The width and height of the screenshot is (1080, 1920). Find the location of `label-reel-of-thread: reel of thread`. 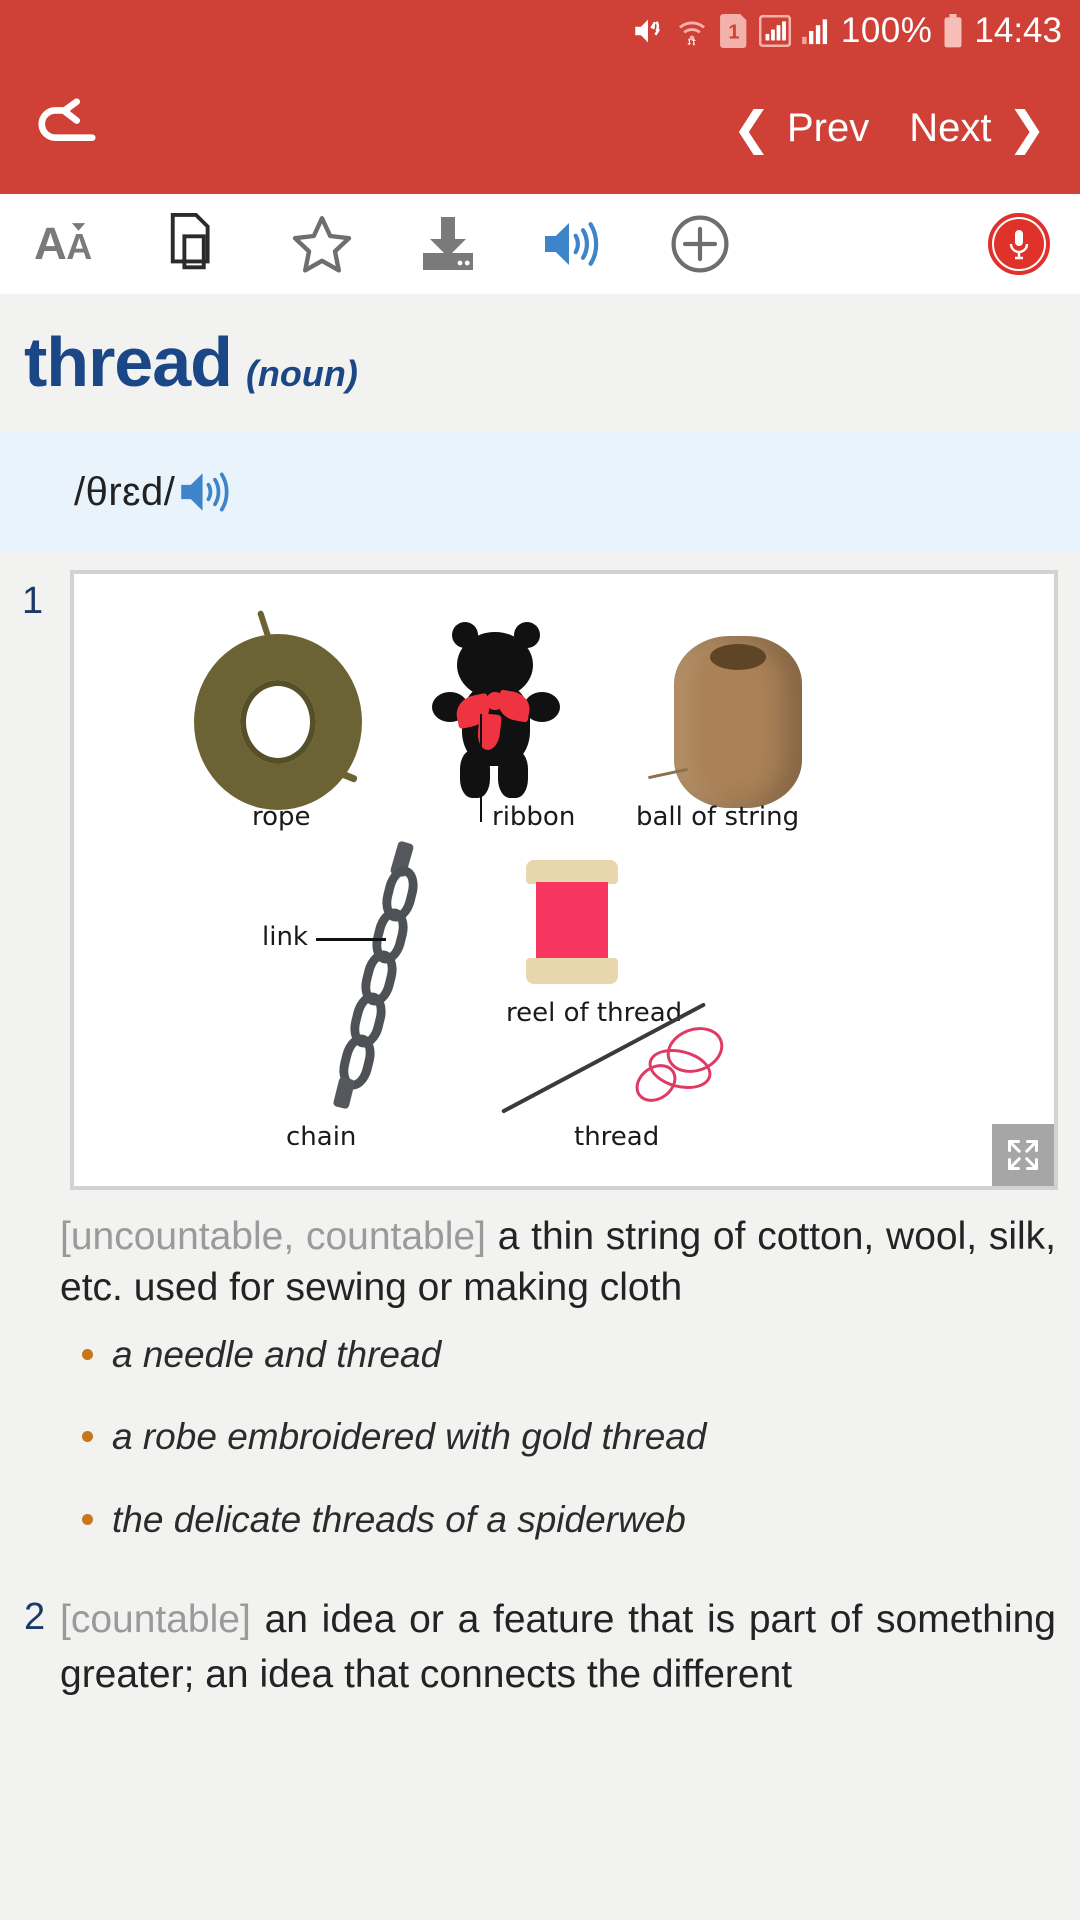

label-reel-of-thread: reel of thread is located at coordinates (594, 1013).